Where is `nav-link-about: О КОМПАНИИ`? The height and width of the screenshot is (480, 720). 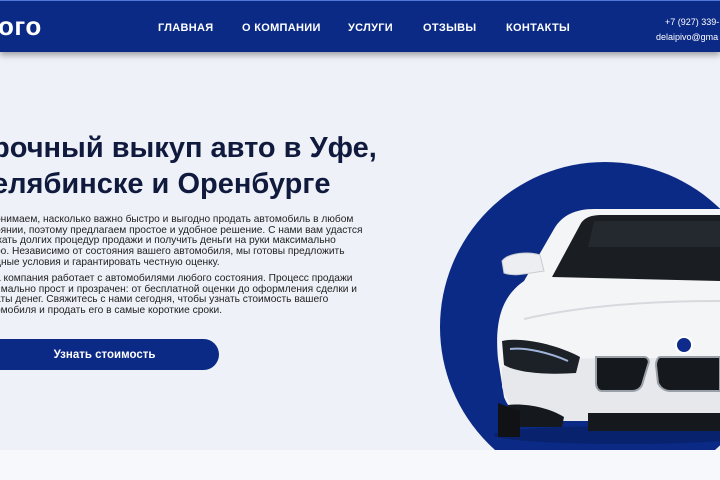
nav-link-about: О КОМПАНИИ is located at coordinates (295, 28).